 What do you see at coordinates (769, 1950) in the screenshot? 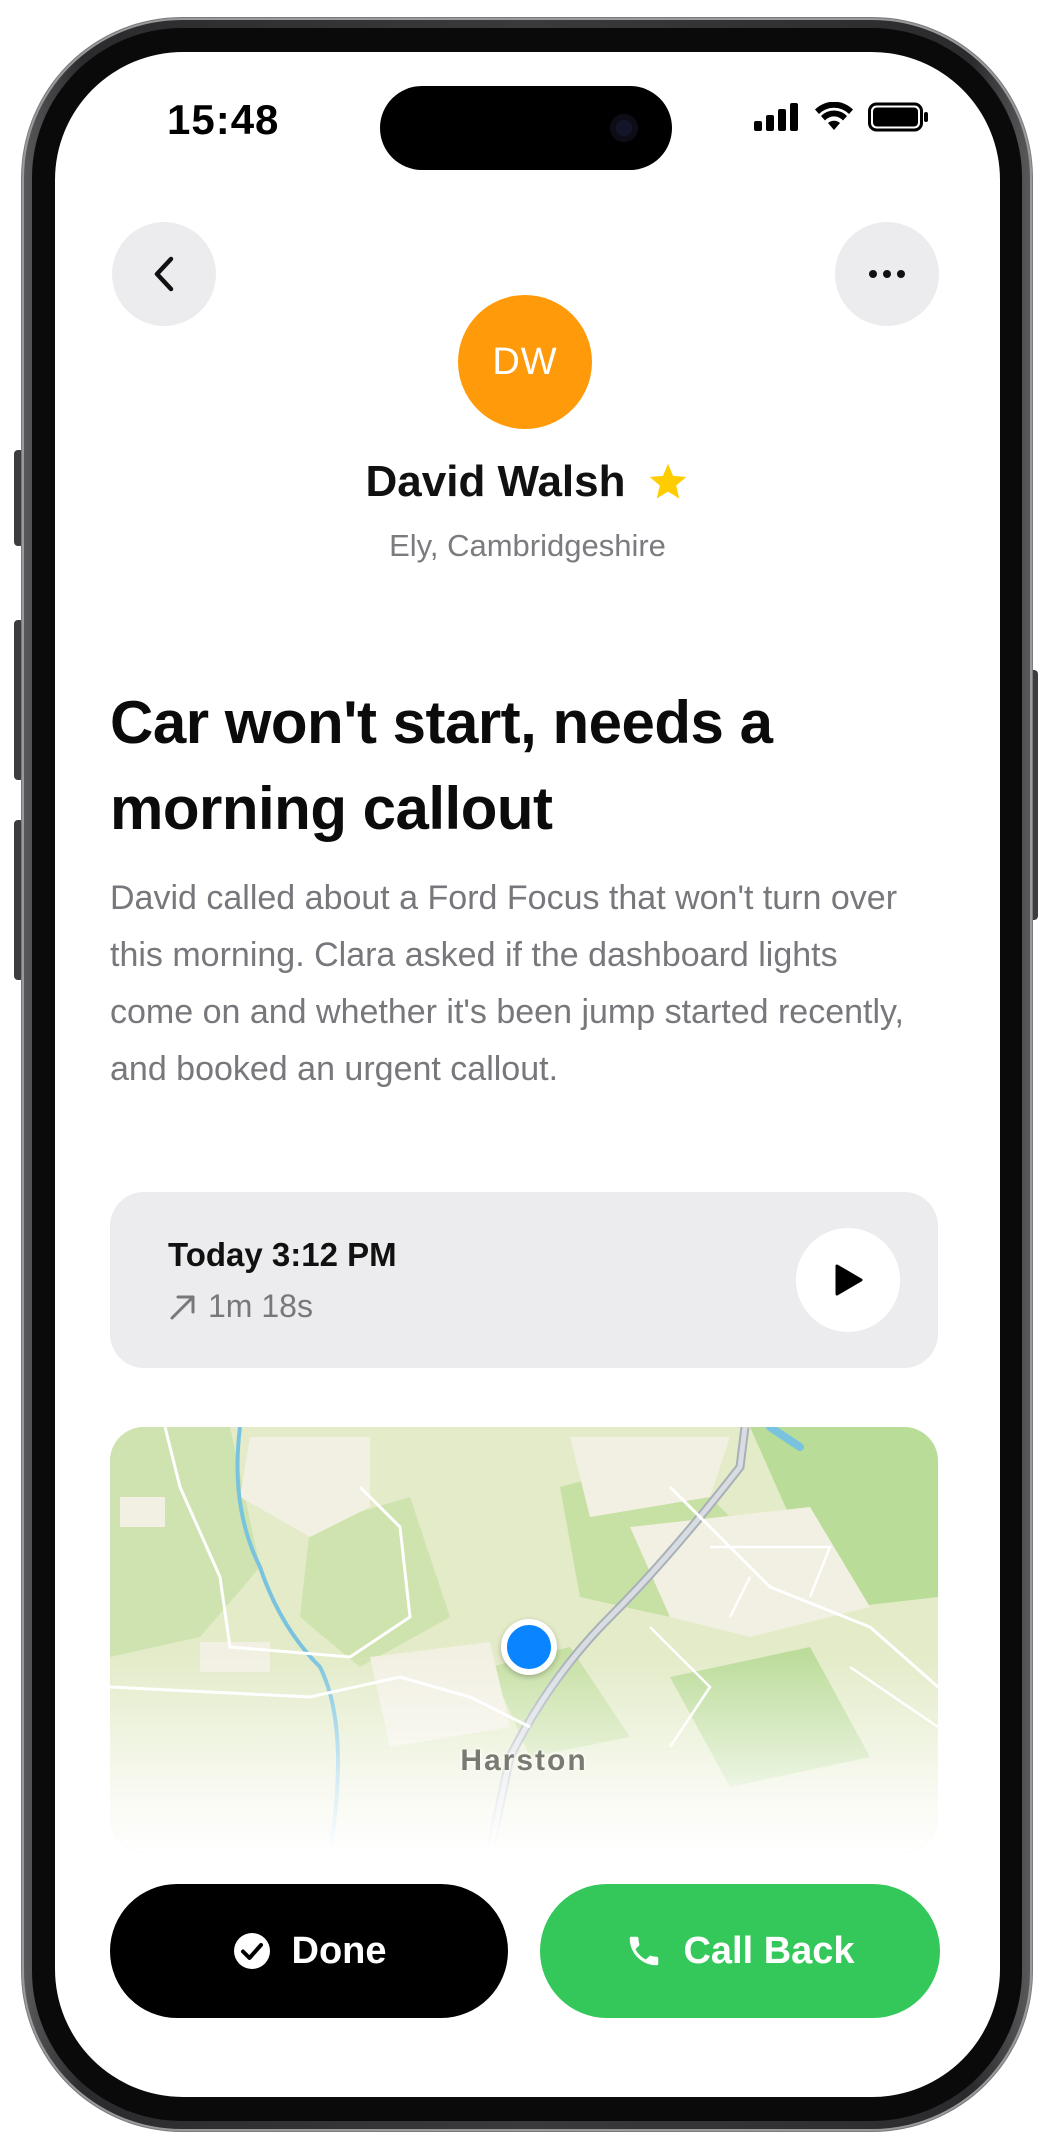
I see `call-back-label: Call Back` at bounding box center [769, 1950].